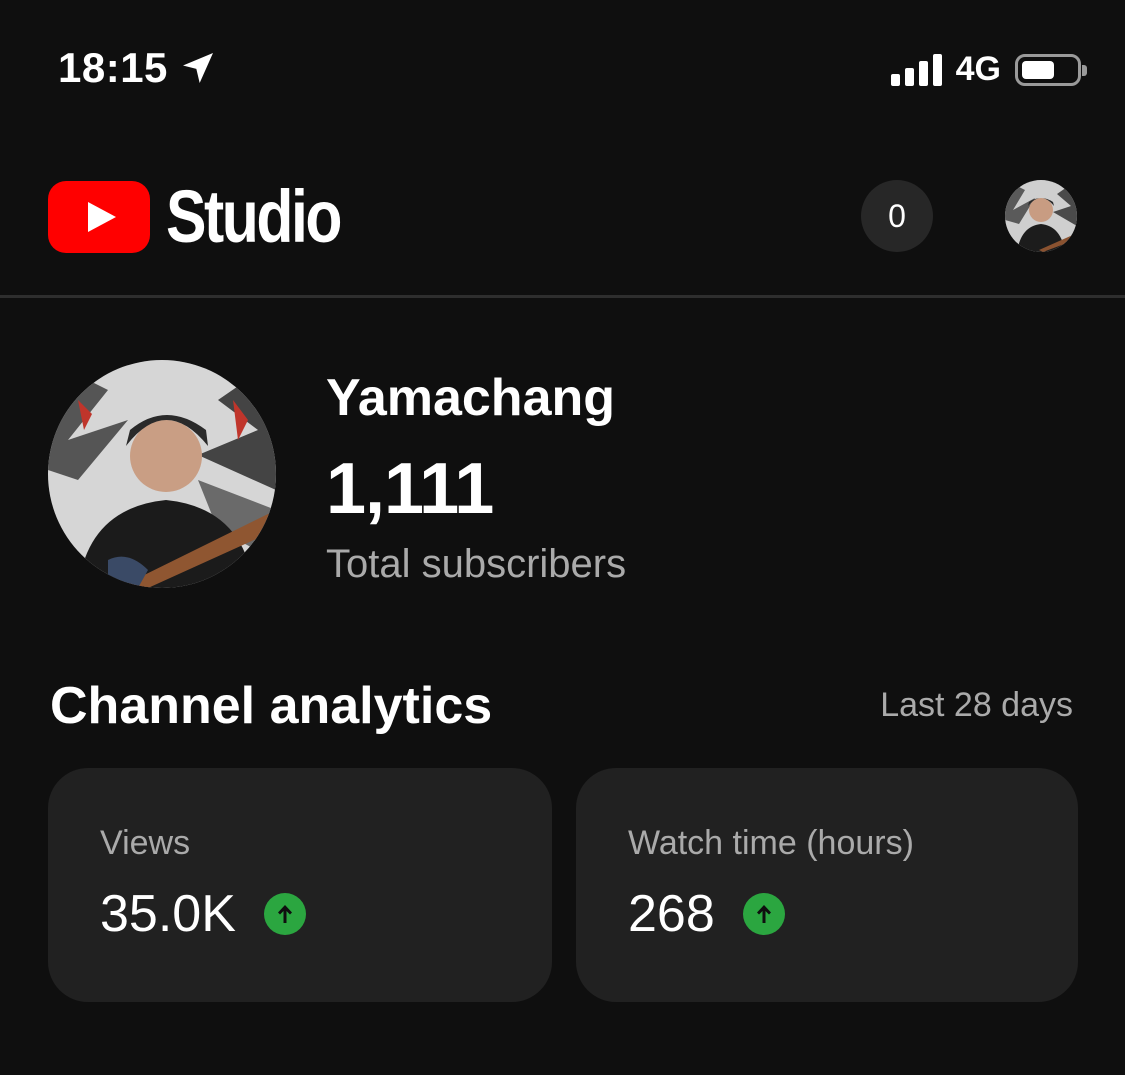  Describe the element at coordinates (916, 69) in the screenshot. I see `signal-bars-icon` at that location.